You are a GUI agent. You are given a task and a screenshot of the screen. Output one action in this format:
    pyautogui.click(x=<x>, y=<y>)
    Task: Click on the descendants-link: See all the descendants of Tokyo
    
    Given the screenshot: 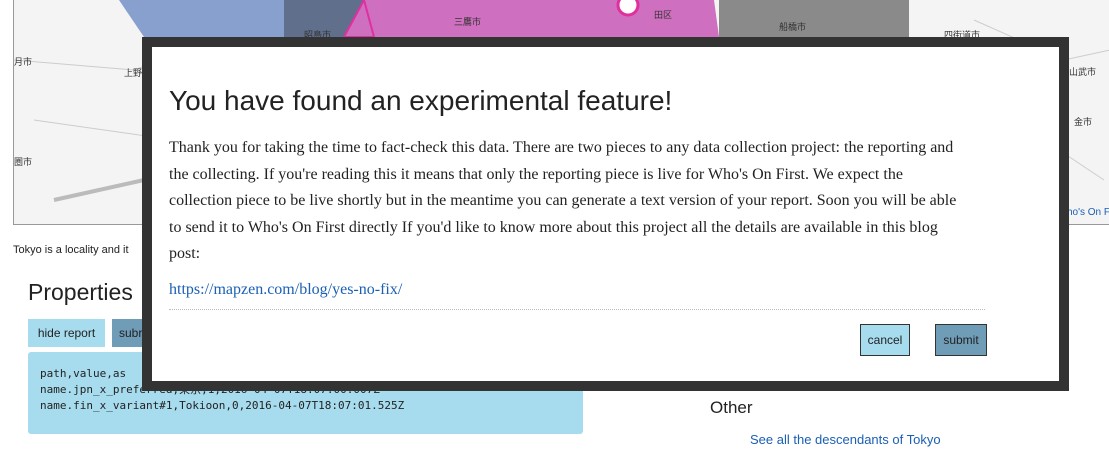 What is the action you would take?
    pyautogui.click(x=845, y=439)
    